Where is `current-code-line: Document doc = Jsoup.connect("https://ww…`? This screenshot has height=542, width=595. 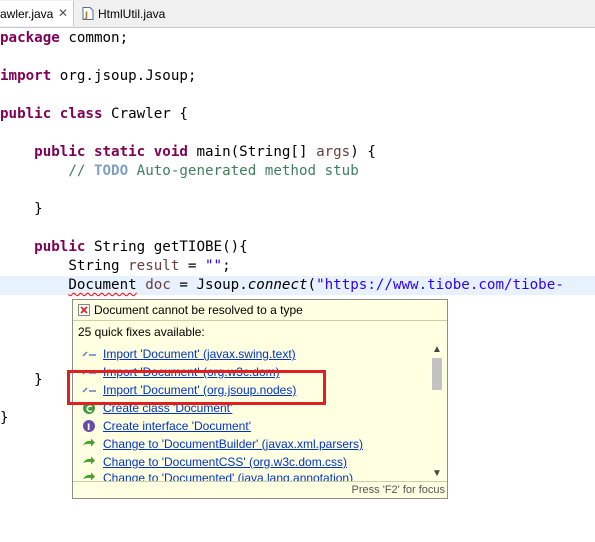
current-code-line: Document doc = Jsoup.connect("https://ww… is located at coordinates (297, 285).